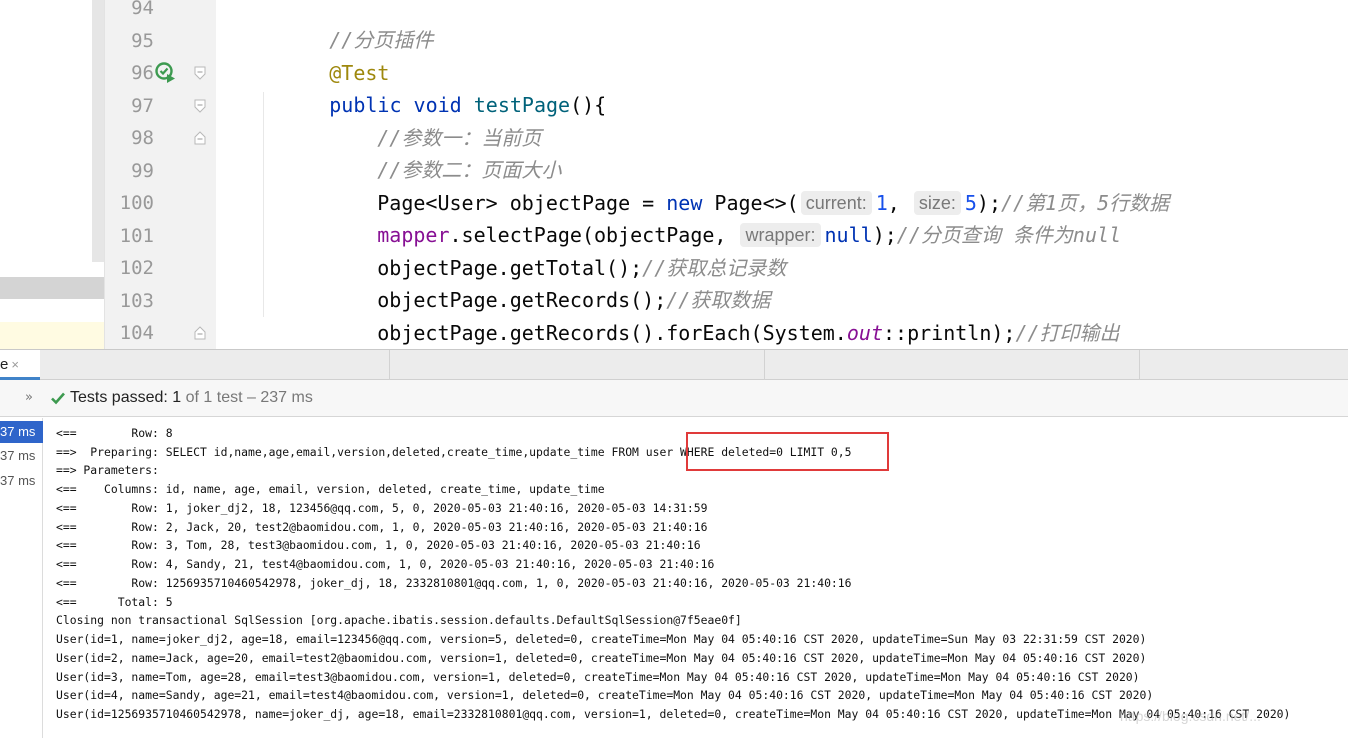  What do you see at coordinates (674, 364) in the screenshot?
I see `run-tab-bar: e ×` at bounding box center [674, 364].